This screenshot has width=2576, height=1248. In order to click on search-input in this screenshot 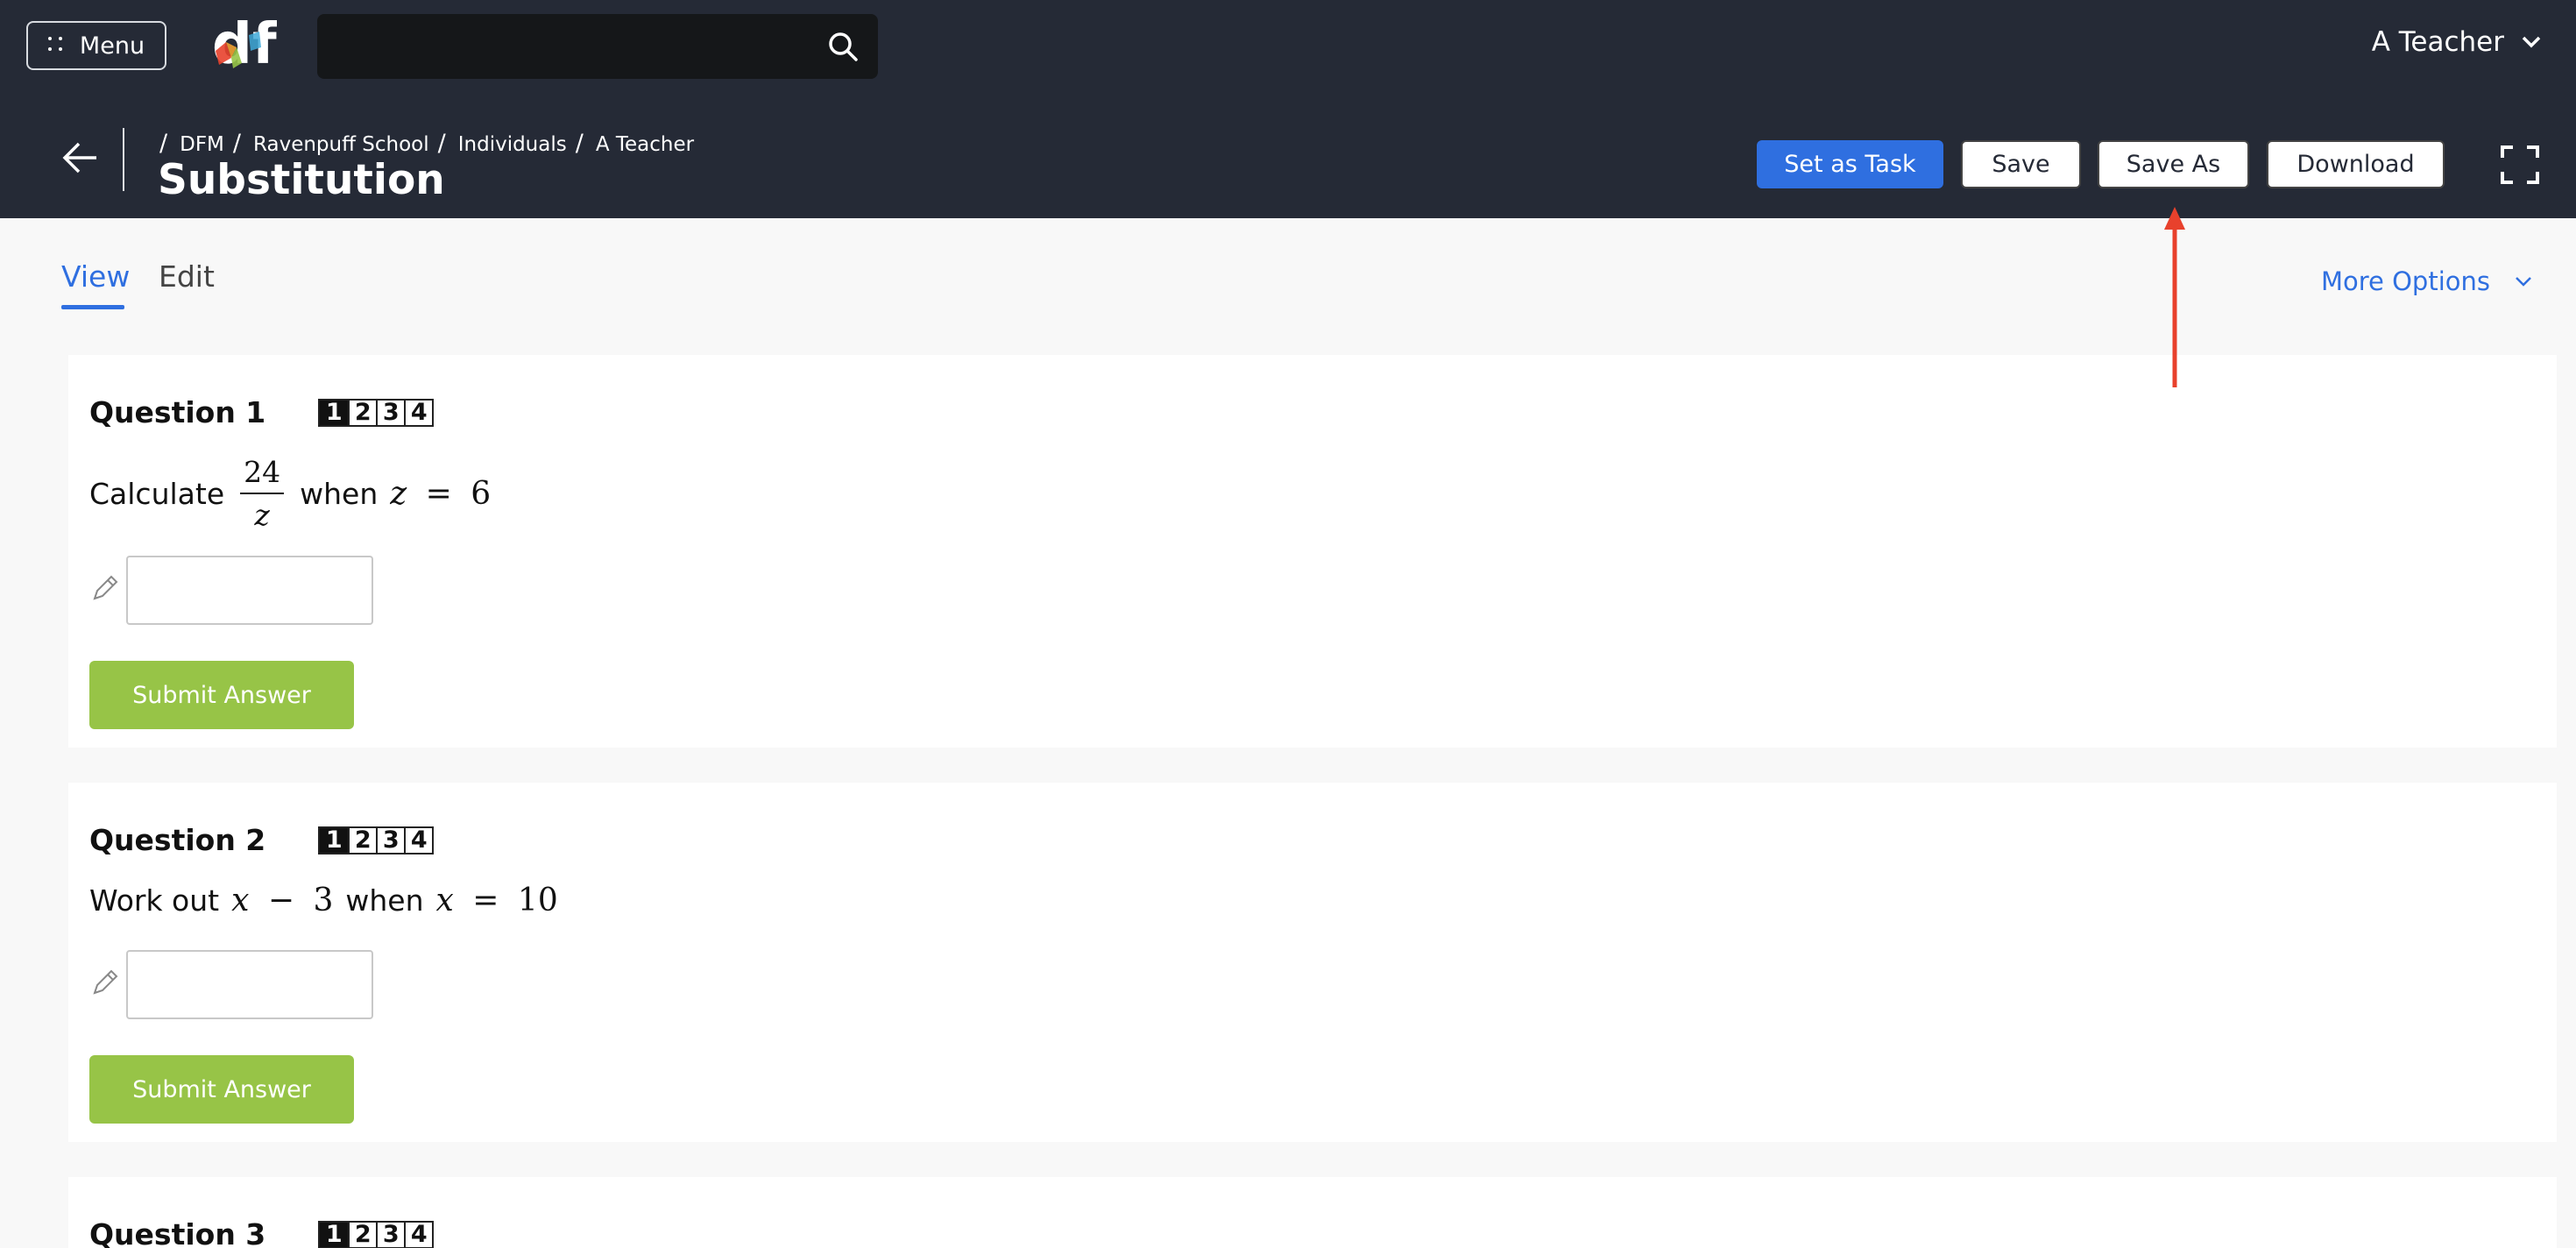, I will do `click(567, 46)`.